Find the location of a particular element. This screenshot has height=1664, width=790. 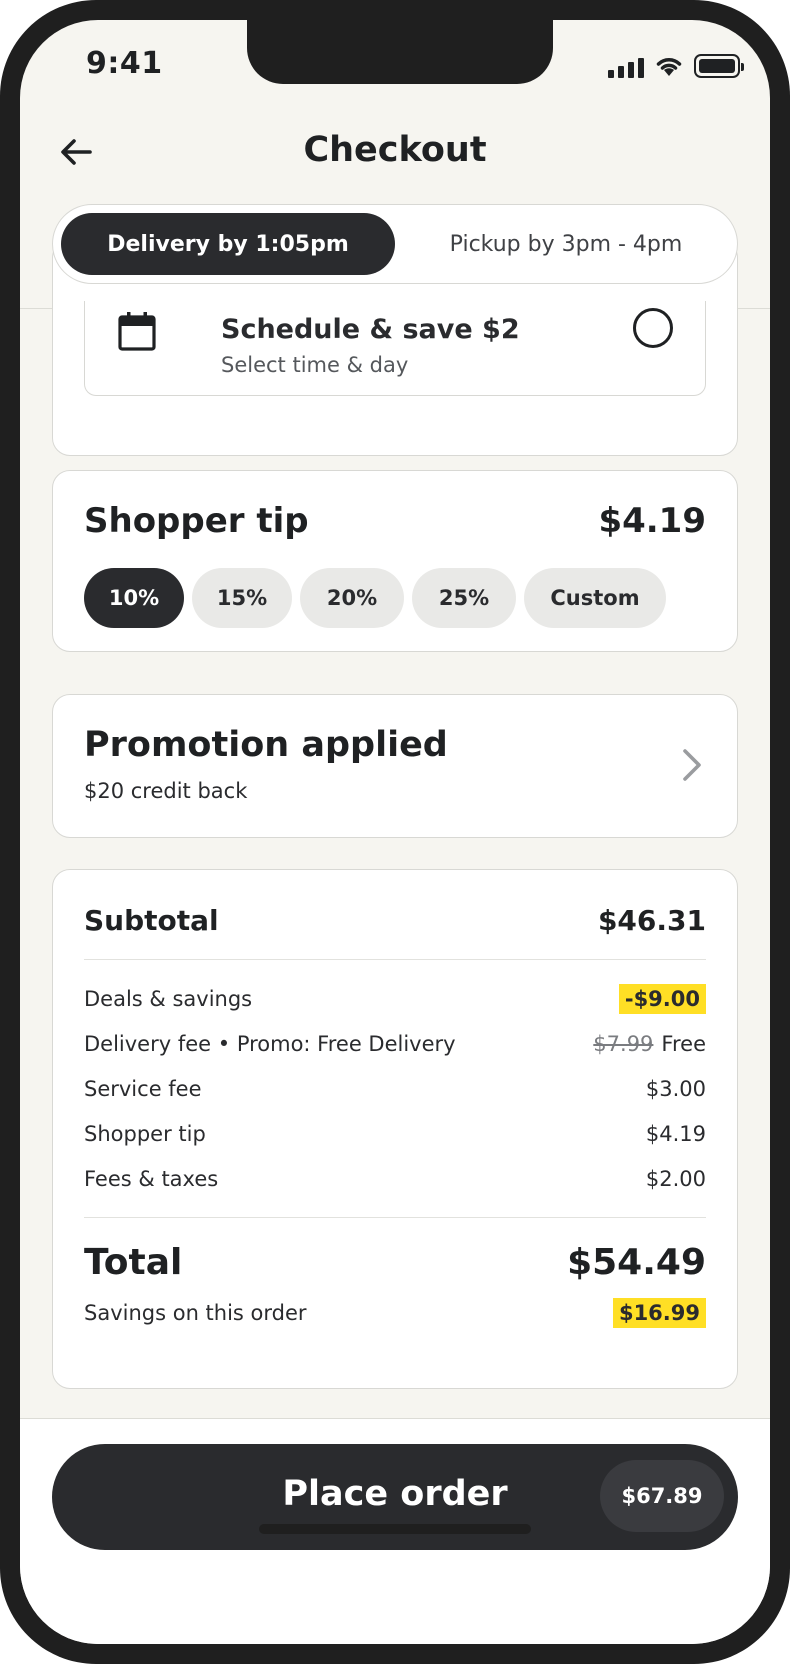

page-title: Checkout is located at coordinates (395, 150).